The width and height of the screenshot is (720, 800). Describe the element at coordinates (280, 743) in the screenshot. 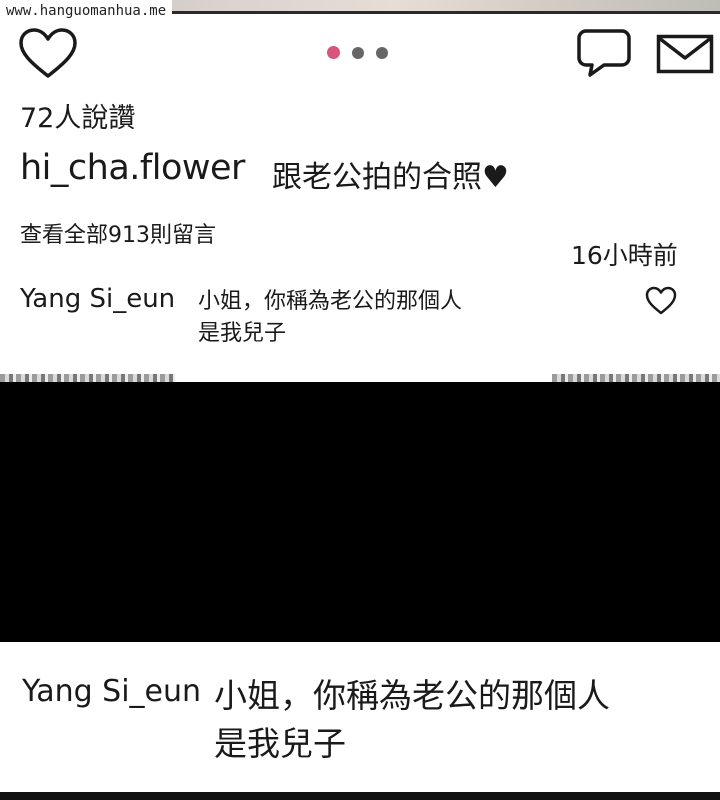

I see `zoomed-comment-line: 是我兒子` at that location.